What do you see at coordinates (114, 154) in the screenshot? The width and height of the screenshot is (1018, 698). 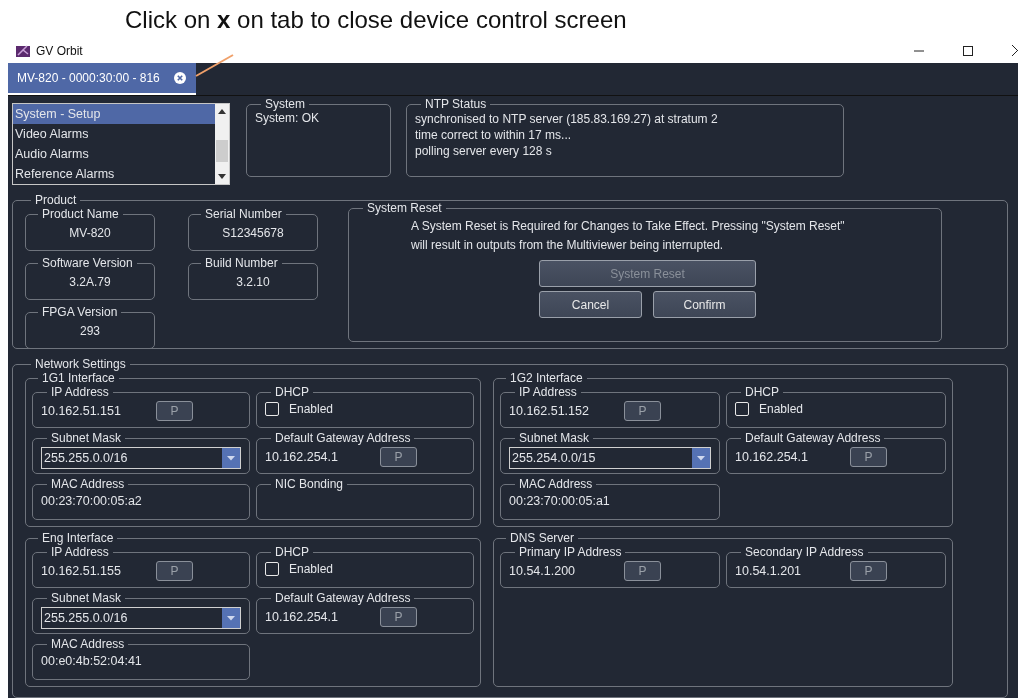 I see `list-item: Audio Alarms` at bounding box center [114, 154].